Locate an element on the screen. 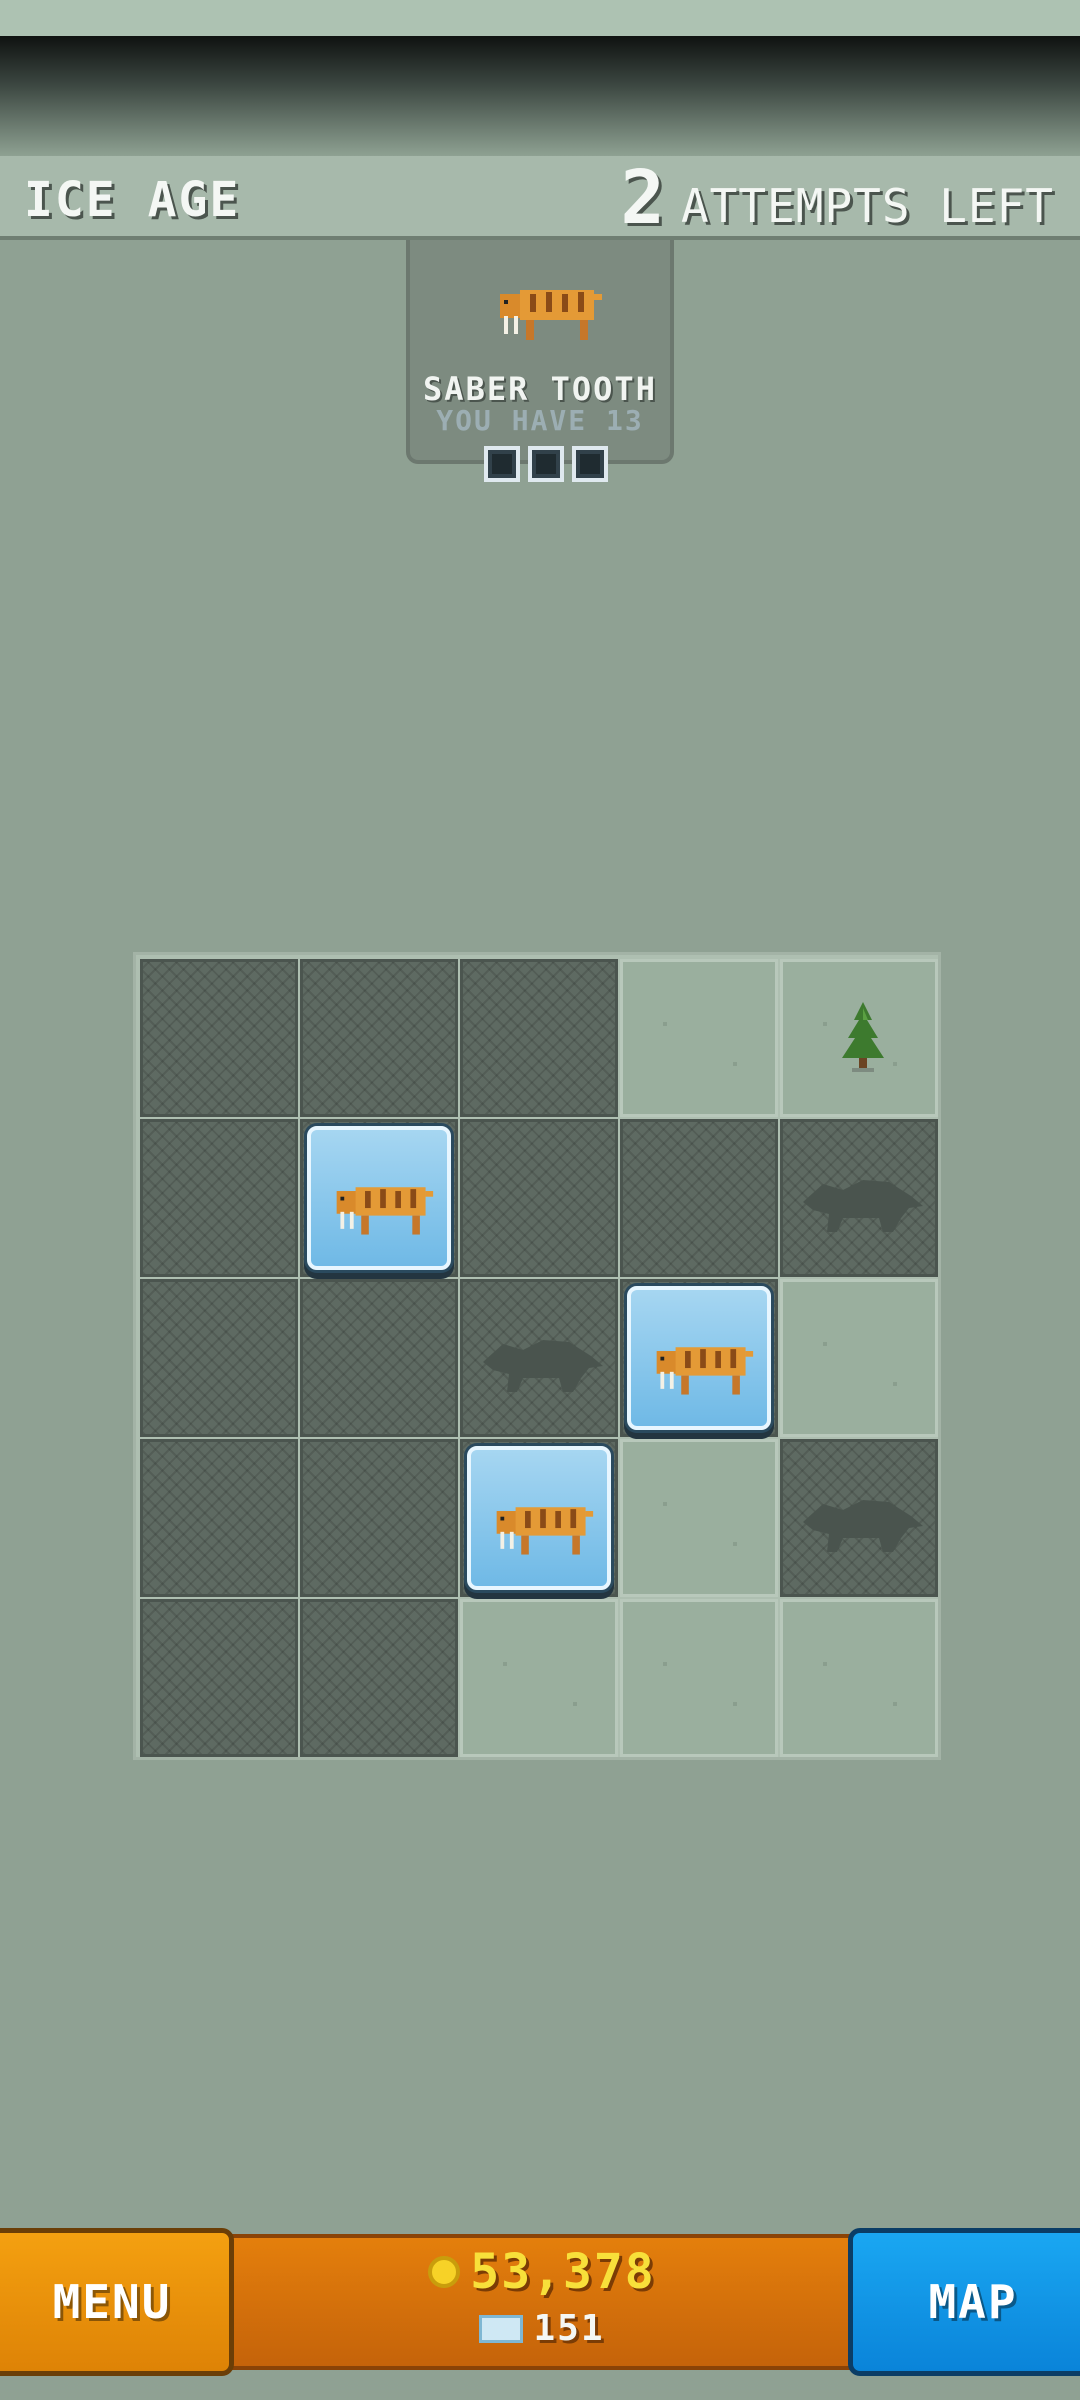 This screenshot has width=1080, height=2400. attempts-counter: 2 ATTEMPTS LEFT is located at coordinates (837, 198).